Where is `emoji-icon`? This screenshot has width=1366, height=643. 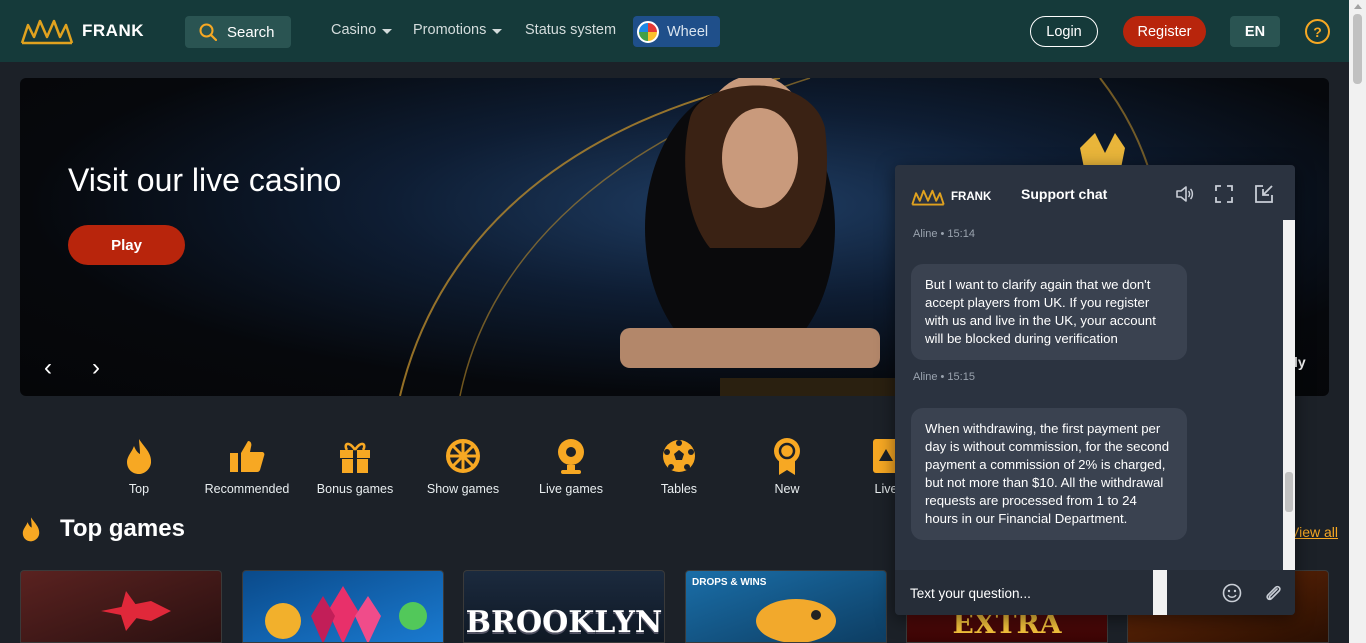
emoji-icon is located at coordinates (1232, 593).